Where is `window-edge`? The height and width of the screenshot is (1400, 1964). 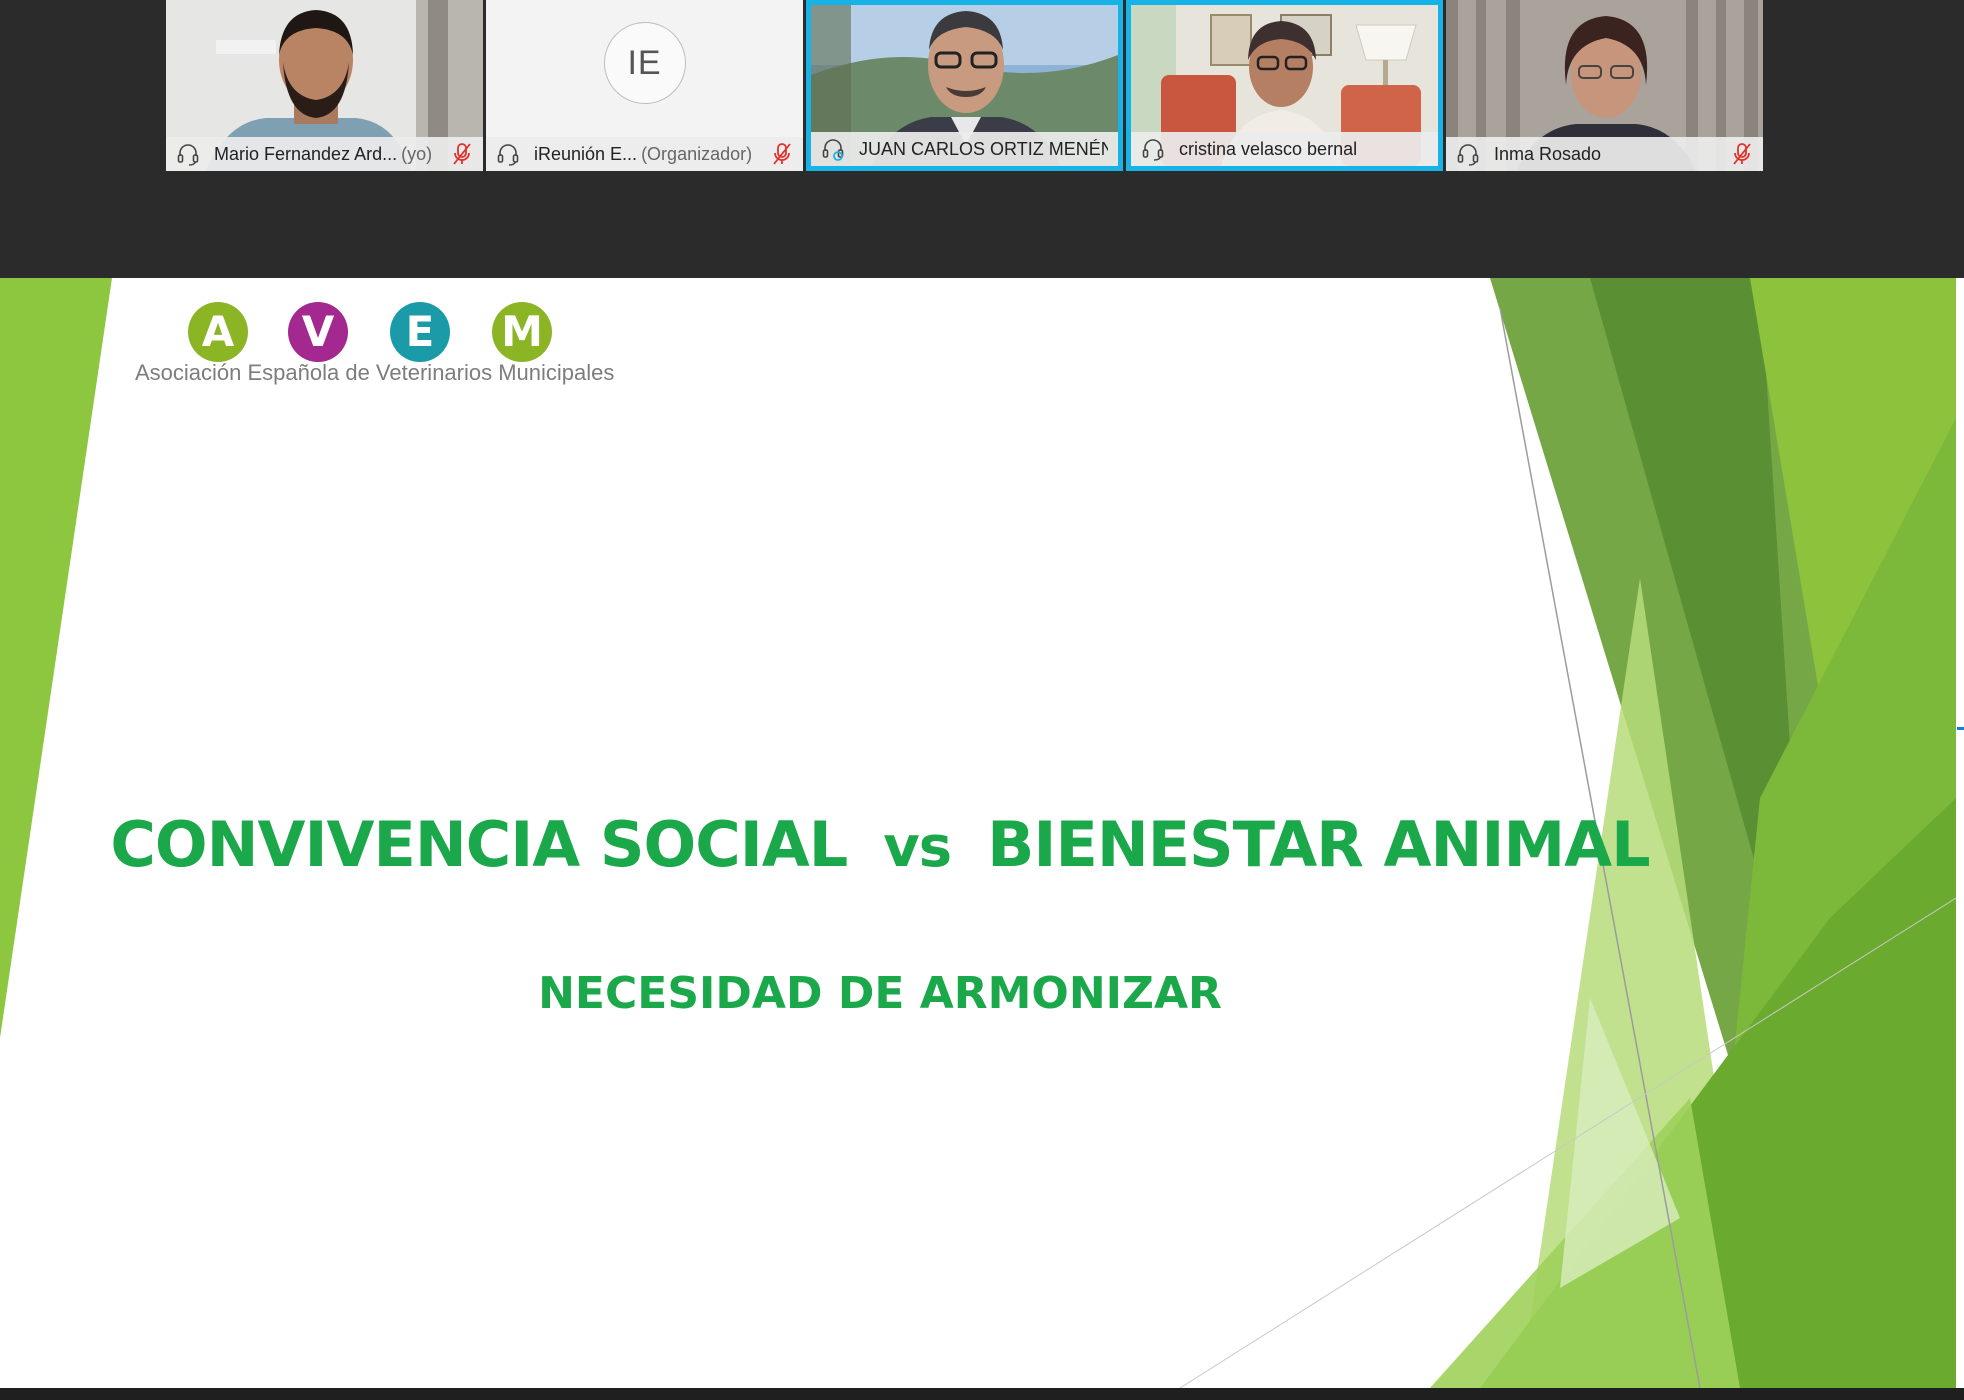 window-edge is located at coordinates (1960, 833).